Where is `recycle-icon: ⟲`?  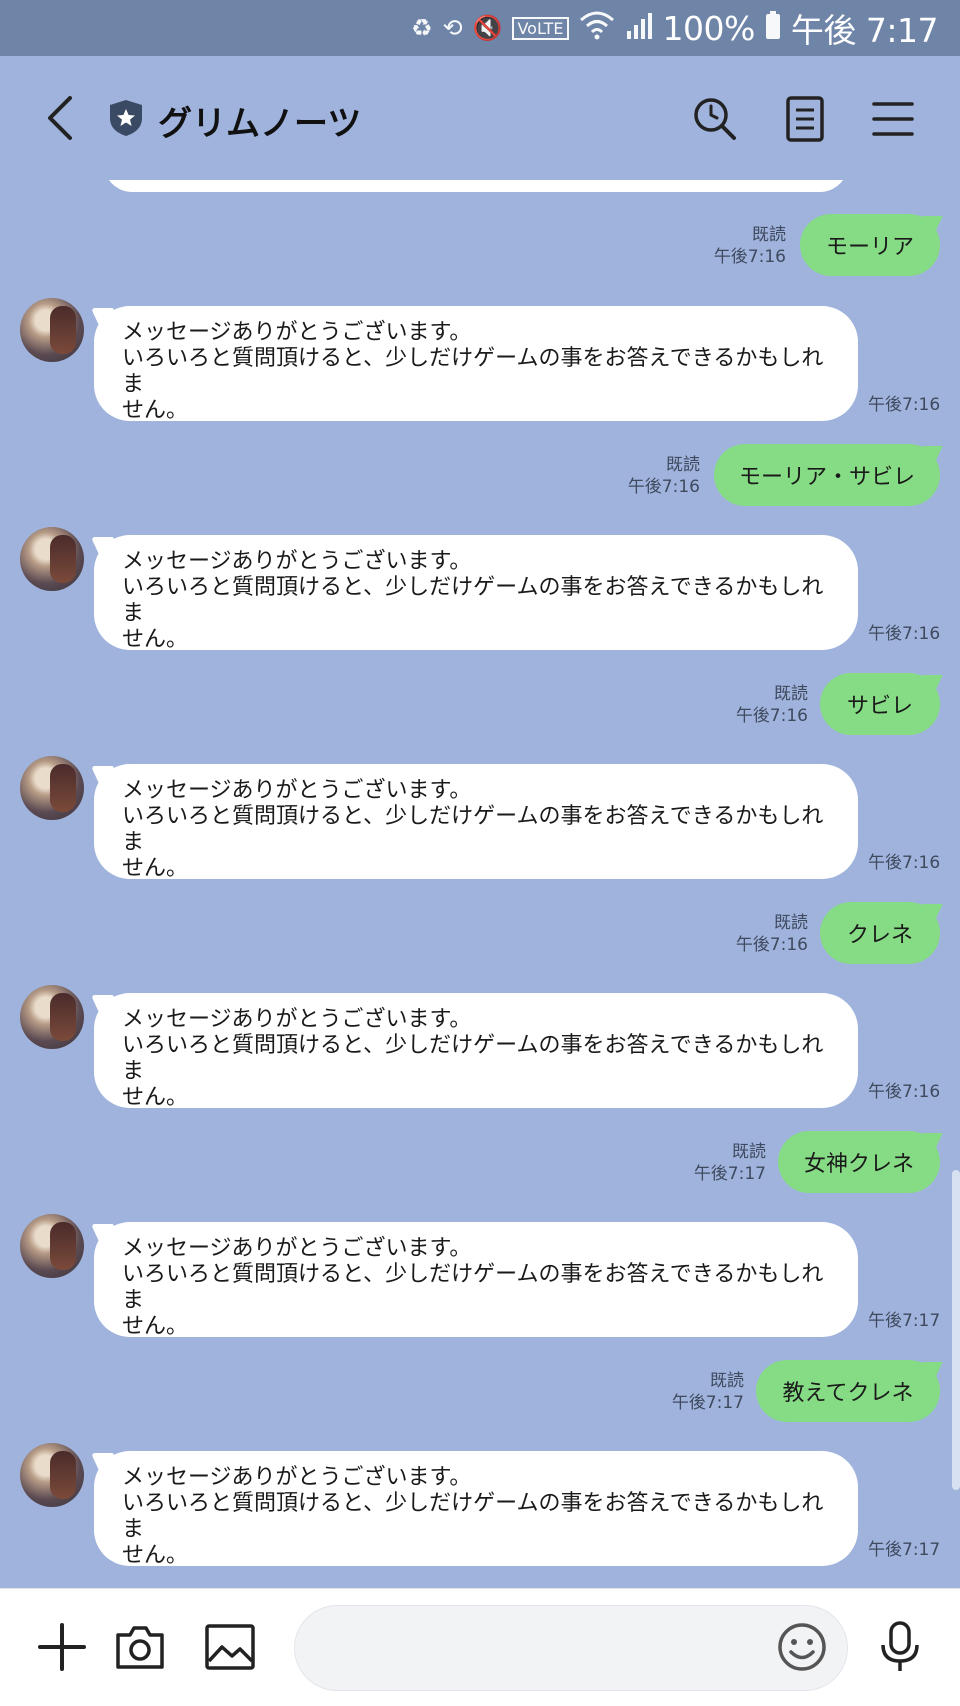 recycle-icon: ⟲ is located at coordinates (452, 28).